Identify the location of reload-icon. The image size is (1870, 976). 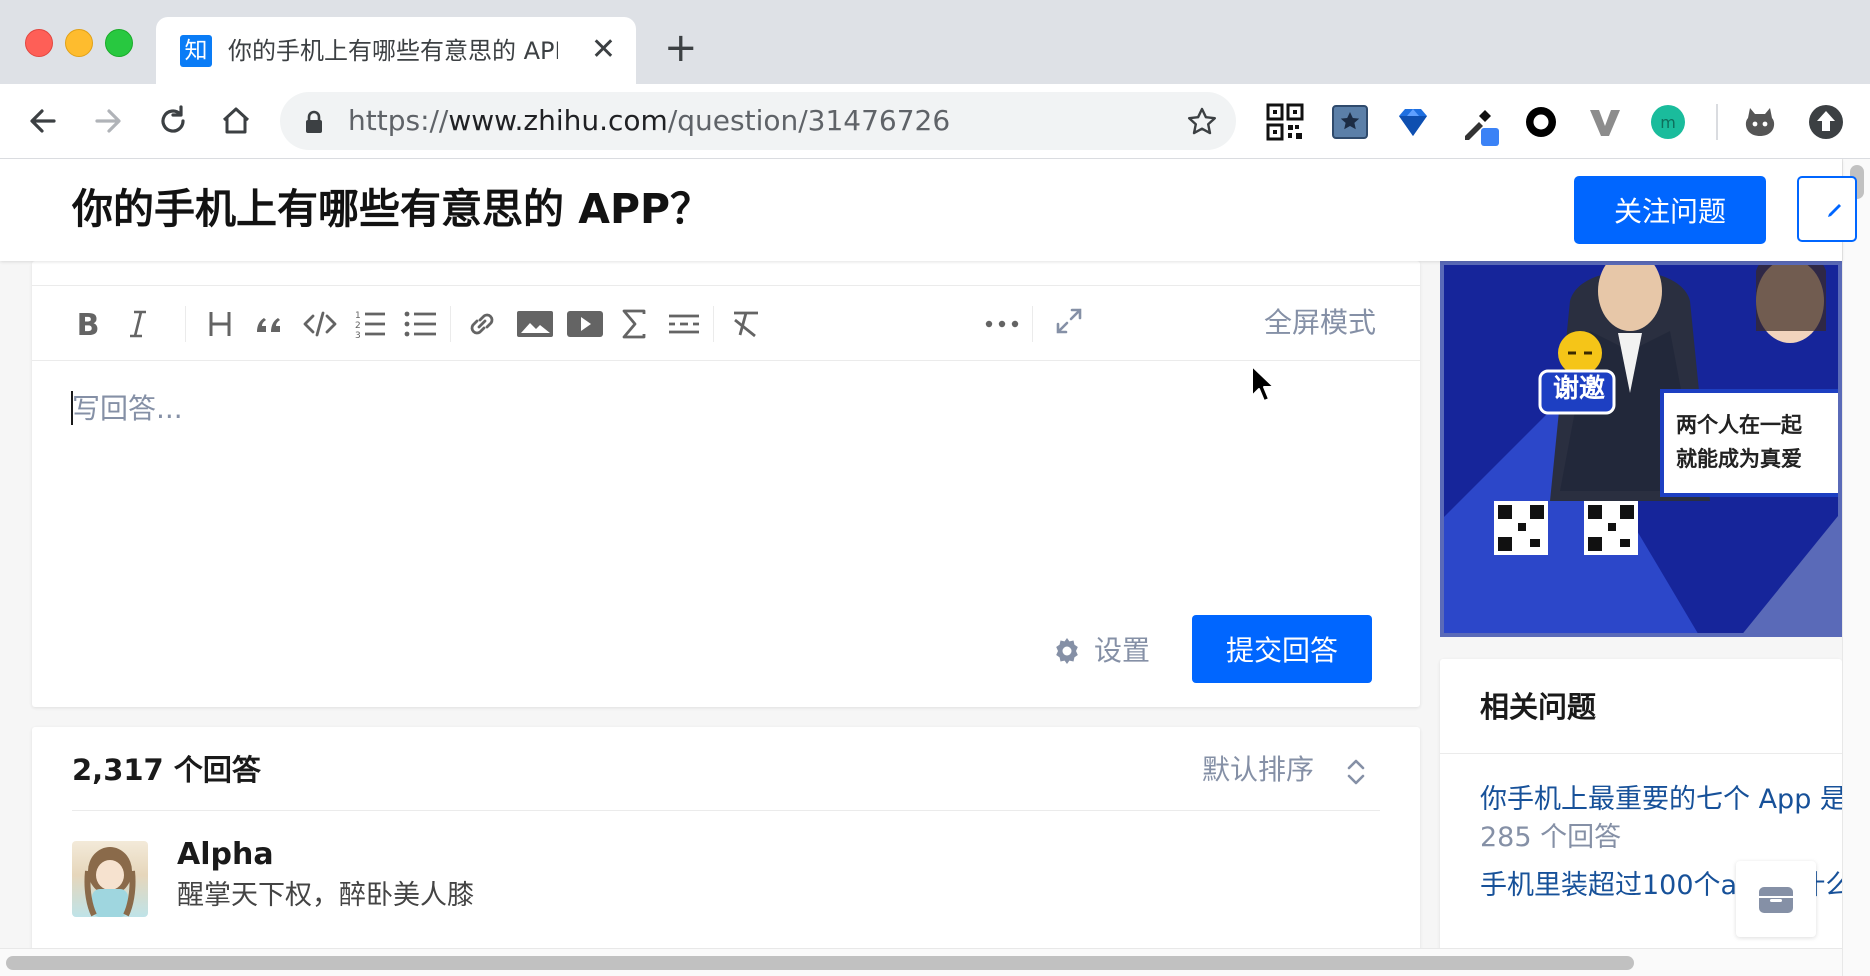
(173, 119).